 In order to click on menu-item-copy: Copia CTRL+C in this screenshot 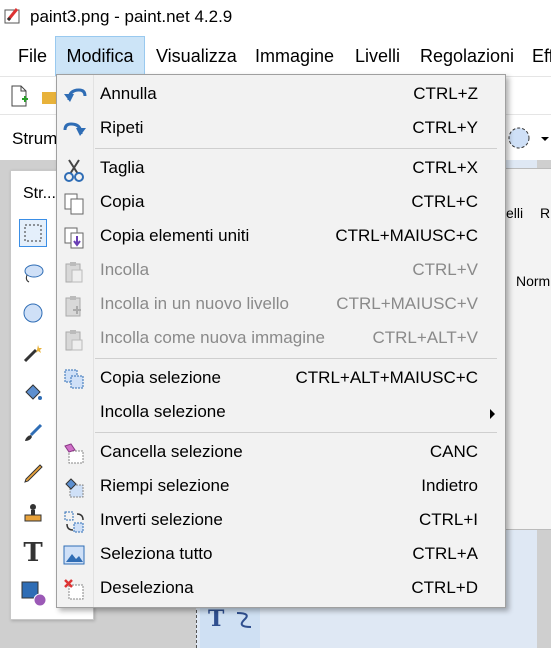, I will do `click(281, 203)`.